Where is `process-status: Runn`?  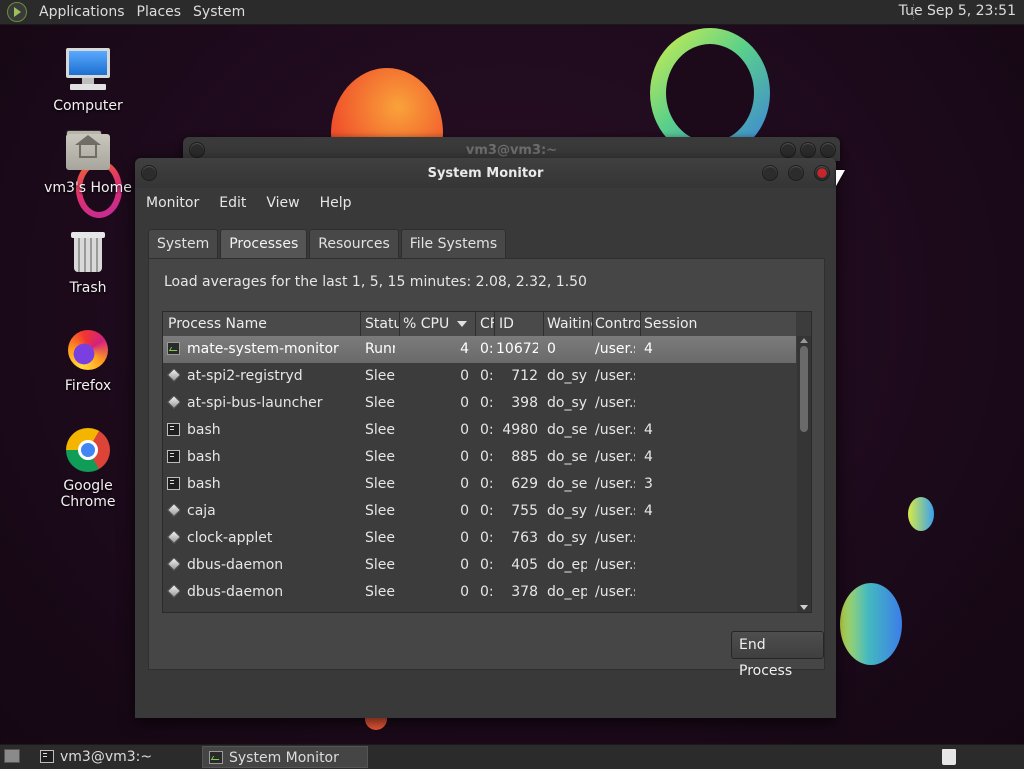
process-status: Runn is located at coordinates (380, 349).